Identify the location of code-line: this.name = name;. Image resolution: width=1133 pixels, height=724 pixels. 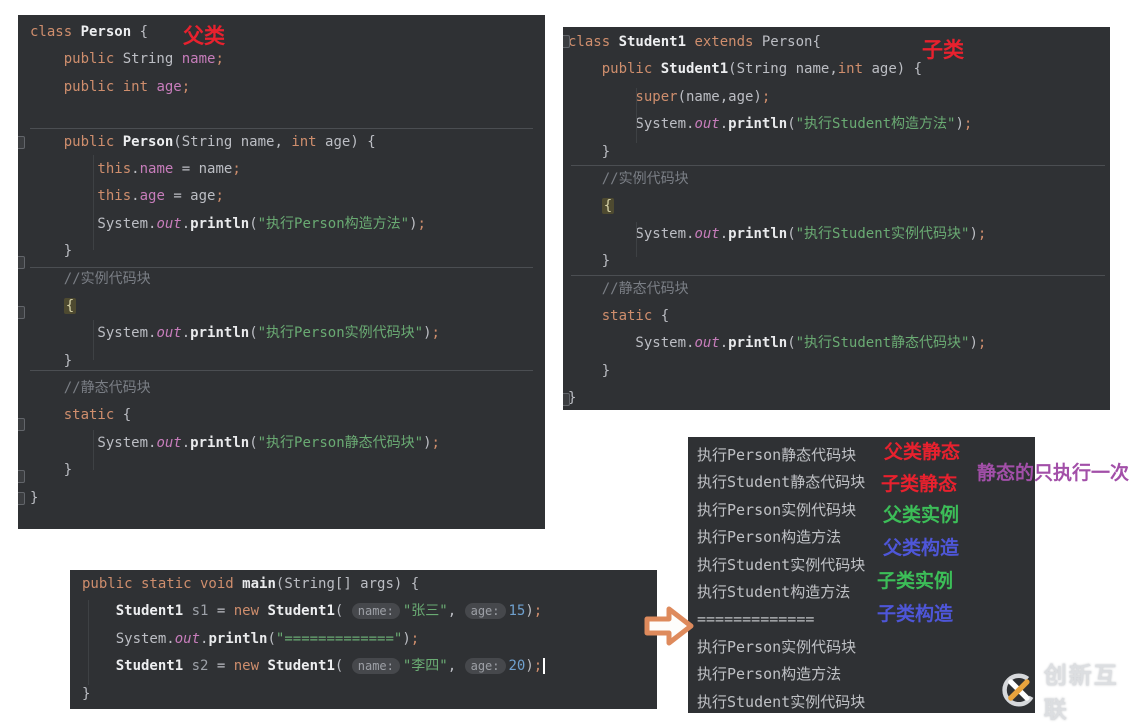
(287, 169).